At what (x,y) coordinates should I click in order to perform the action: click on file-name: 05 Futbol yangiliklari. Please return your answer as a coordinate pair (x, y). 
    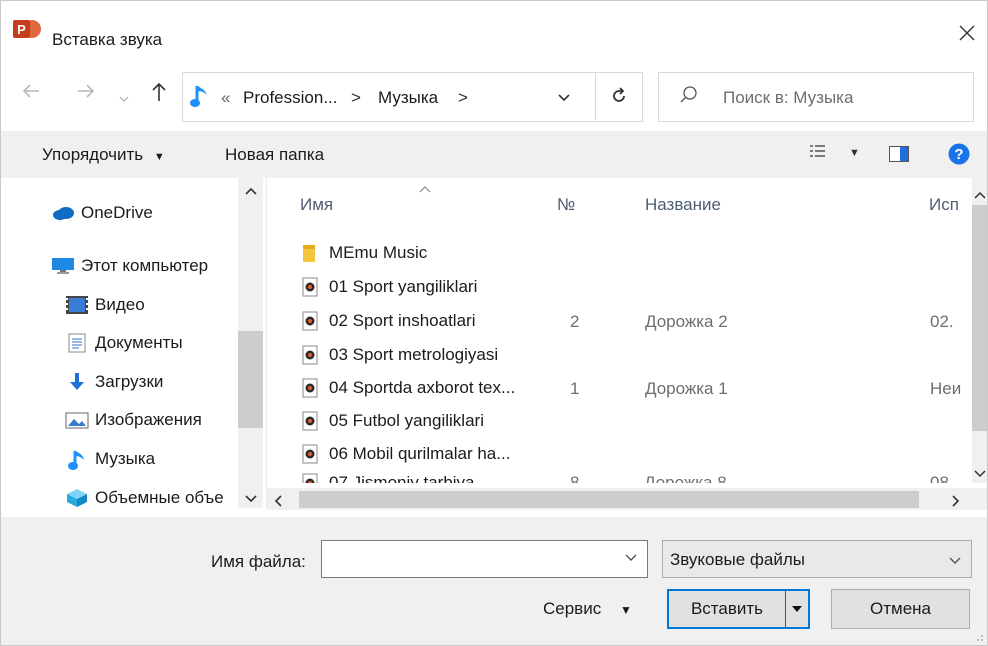
    Looking at the image, I should click on (406, 420).